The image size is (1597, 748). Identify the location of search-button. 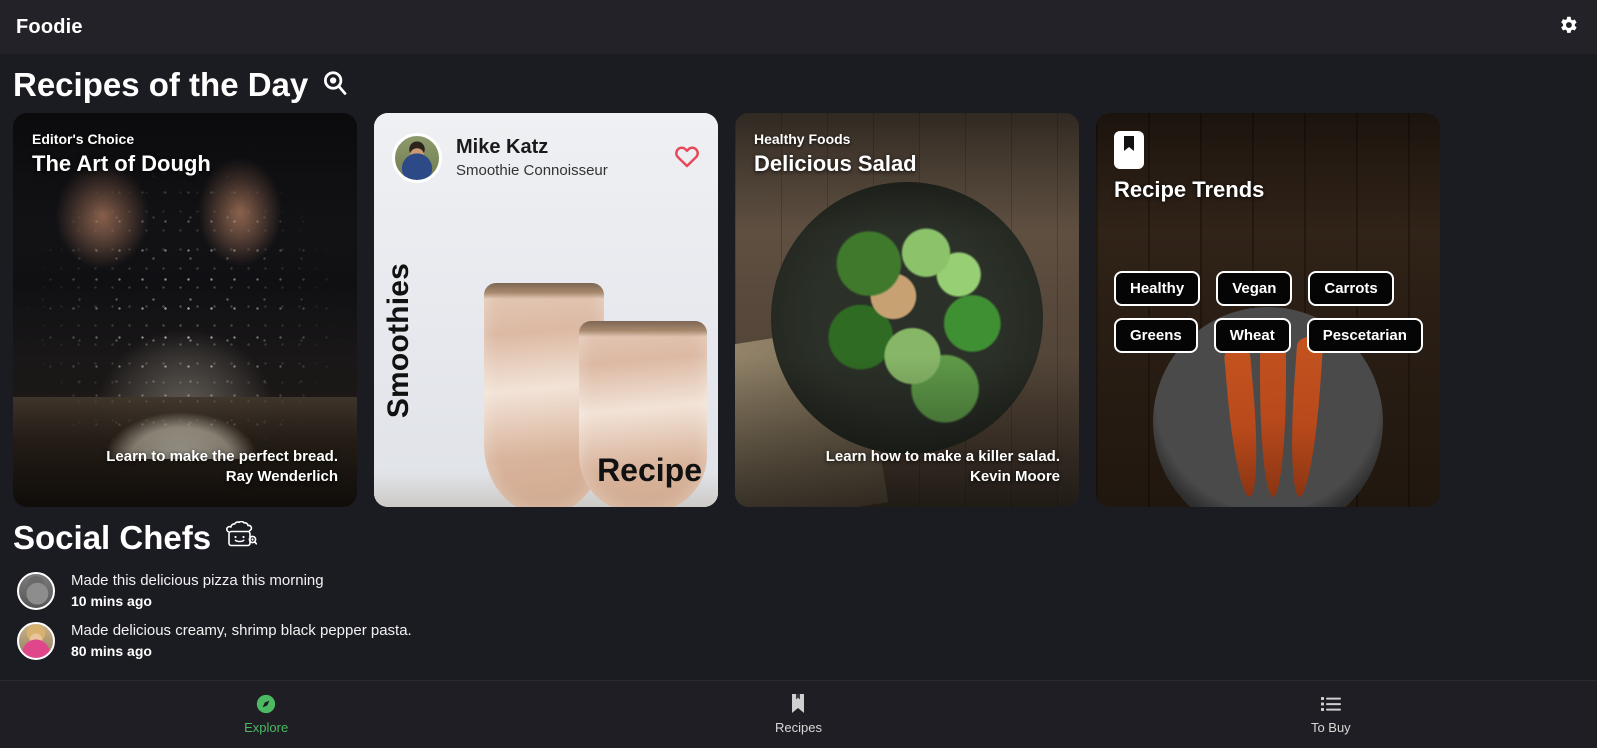
(335, 85).